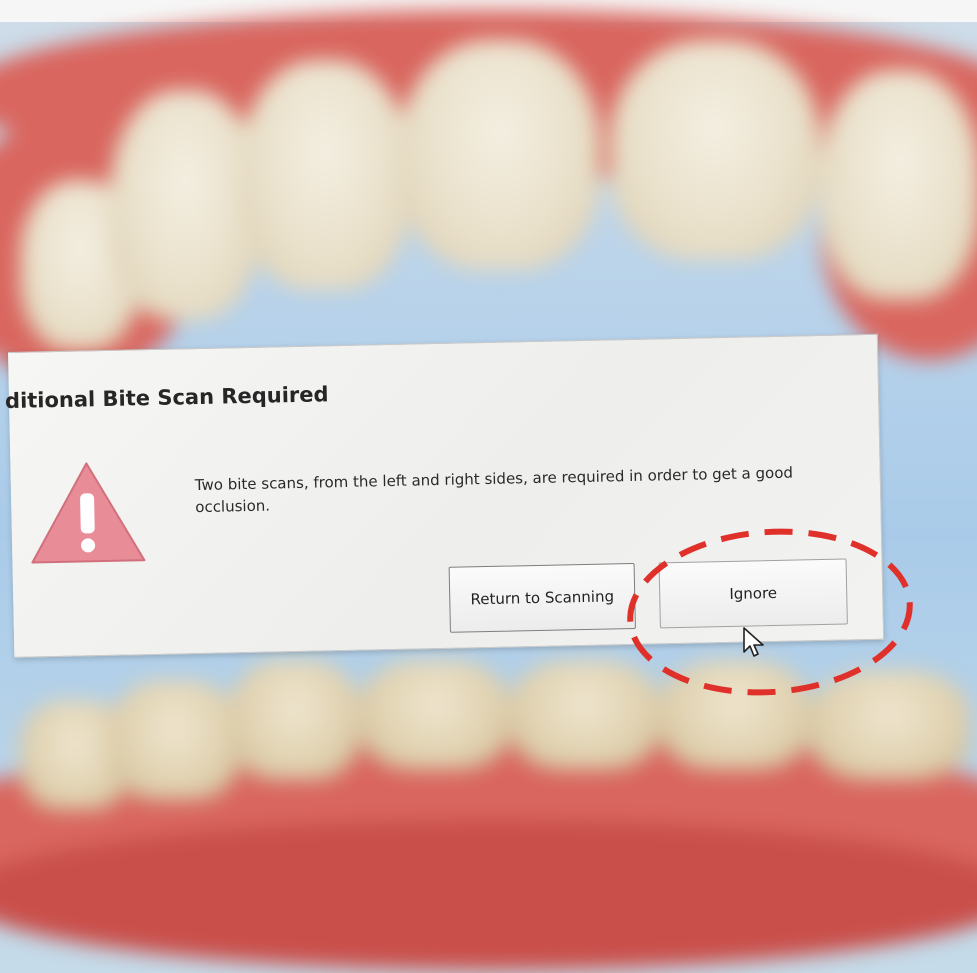 The width and height of the screenshot is (977, 973). What do you see at coordinates (542, 597) in the screenshot?
I see `return-to-scanning-button: Return to Scanning` at bounding box center [542, 597].